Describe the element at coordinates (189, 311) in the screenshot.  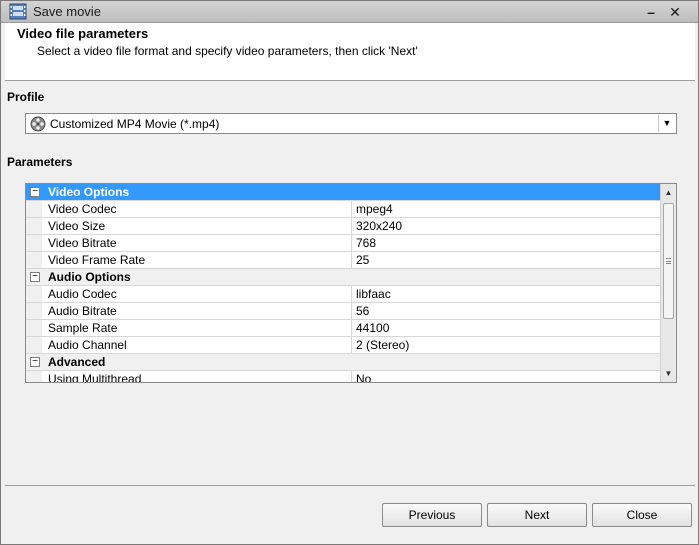
I see `name-cell: Audio Bitrate` at that location.